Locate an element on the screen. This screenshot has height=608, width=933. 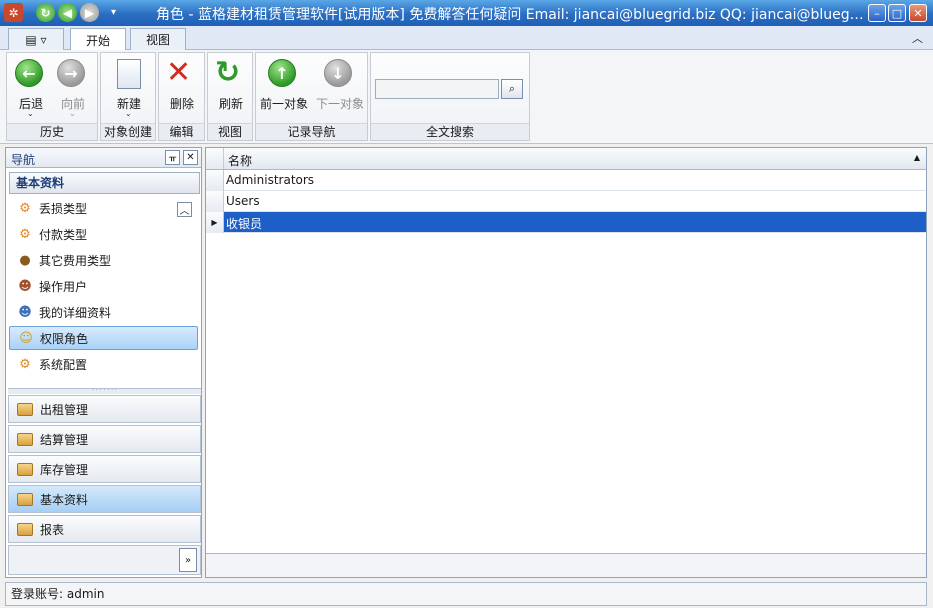
nav-bar-basic-data: 基本资料 is located at coordinates (104, 499).